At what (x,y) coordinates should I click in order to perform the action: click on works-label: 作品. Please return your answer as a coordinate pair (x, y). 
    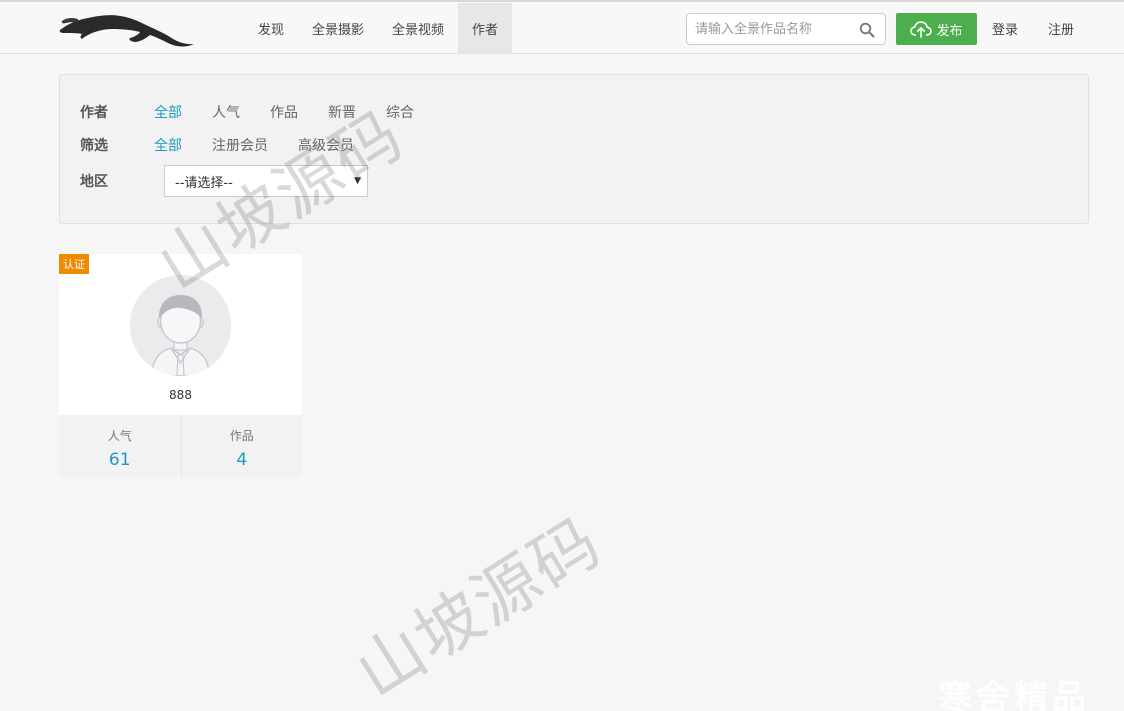
    Looking at the image, I should click on (241, 436).